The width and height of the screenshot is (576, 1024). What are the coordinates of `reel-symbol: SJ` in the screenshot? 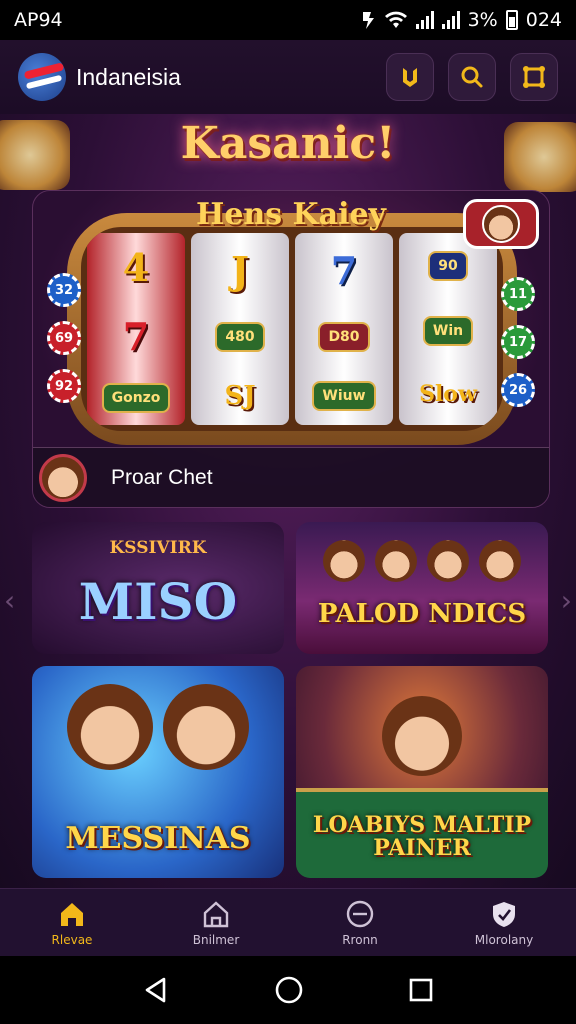 It's located at (240, 395).